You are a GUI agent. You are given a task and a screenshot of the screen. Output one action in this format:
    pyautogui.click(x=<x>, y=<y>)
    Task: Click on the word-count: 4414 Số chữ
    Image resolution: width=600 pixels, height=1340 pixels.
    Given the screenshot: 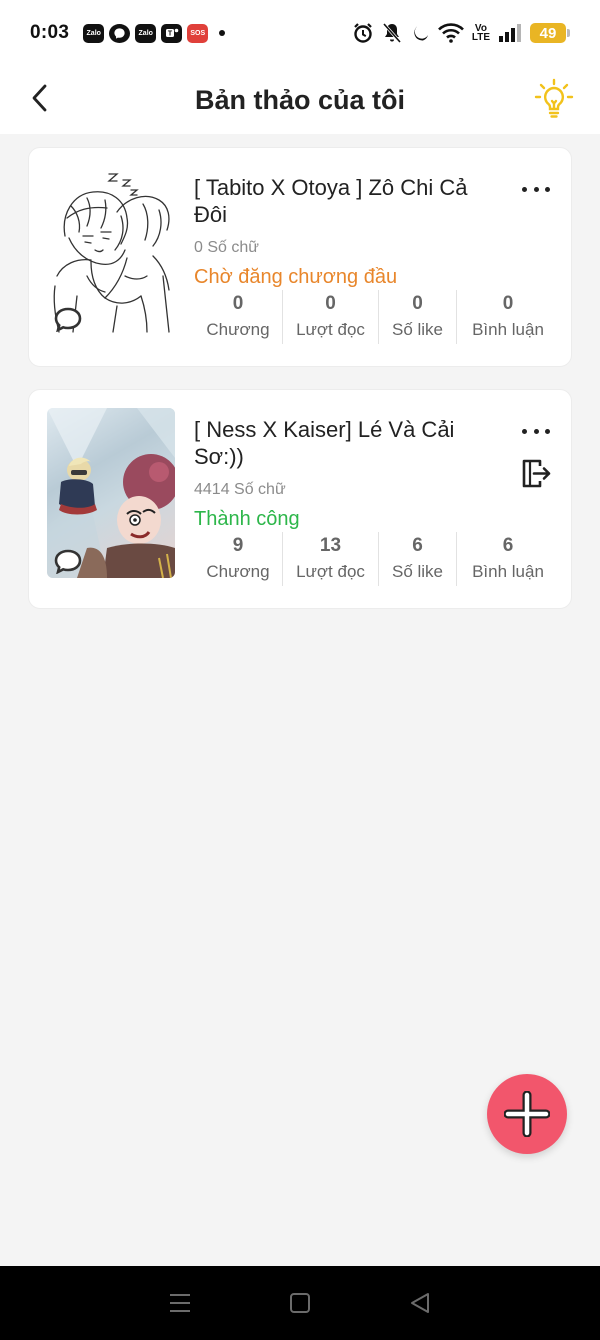 What is the action you would take?
    pyautogui.click(x=240, y=489)
    